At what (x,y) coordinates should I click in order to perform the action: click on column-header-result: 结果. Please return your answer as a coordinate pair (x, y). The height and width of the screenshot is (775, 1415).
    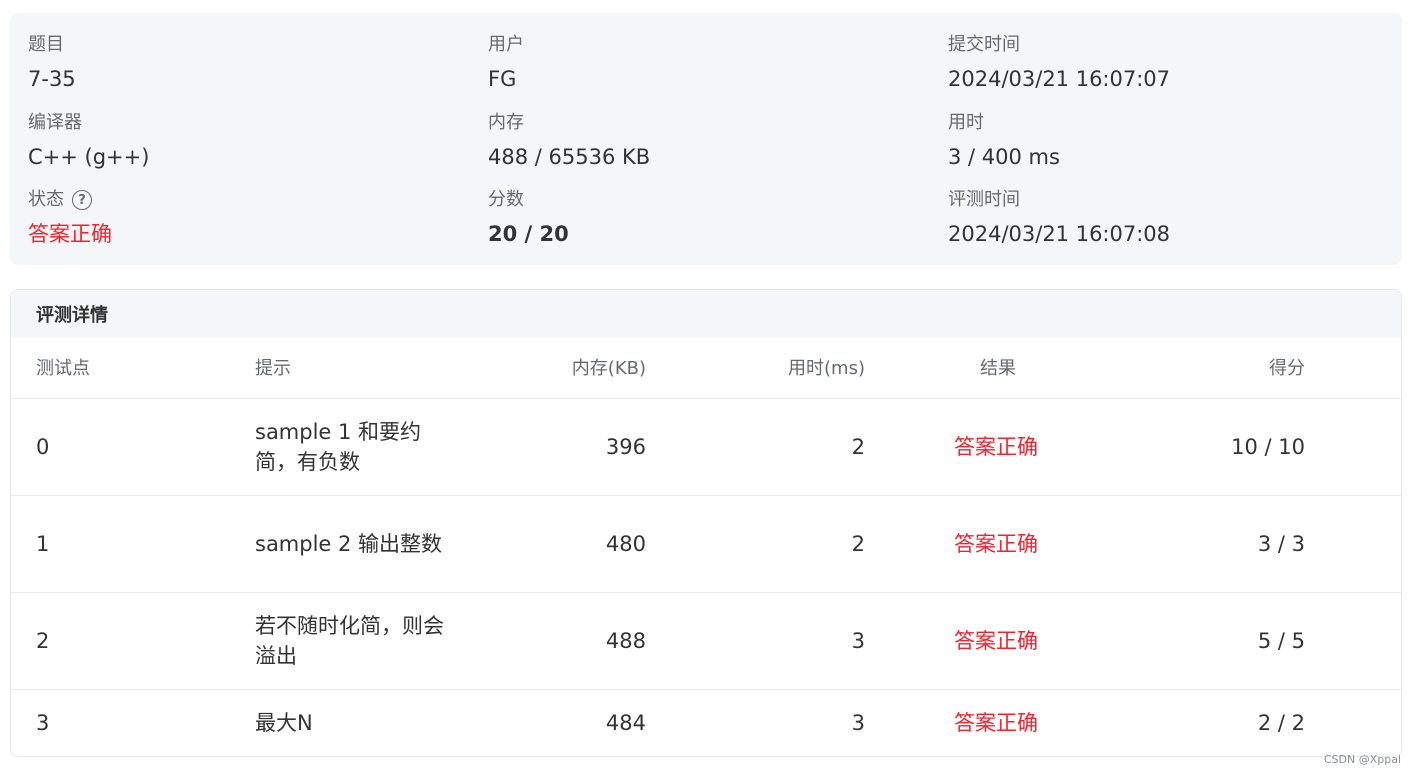
    Looking at the image, I should click on (998, 368).